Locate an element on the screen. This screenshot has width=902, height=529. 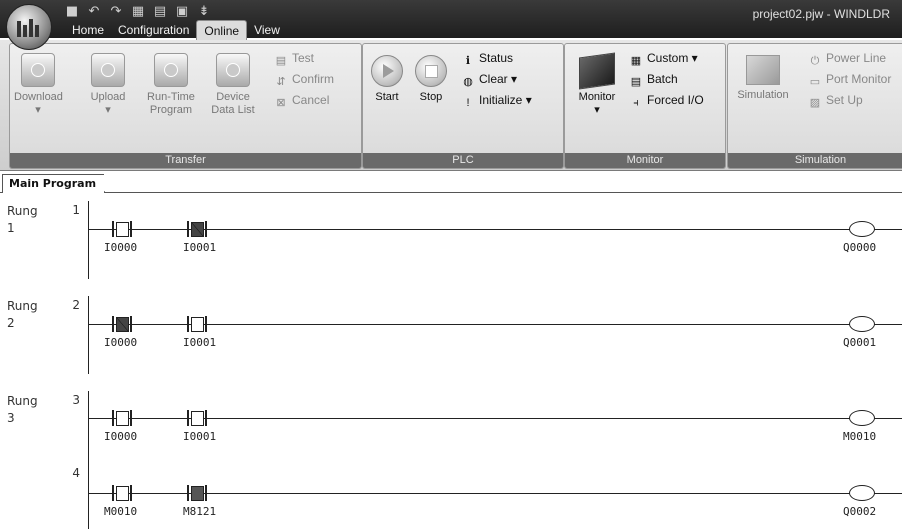
warning-icon: ! is located at coordinates (468, 103).